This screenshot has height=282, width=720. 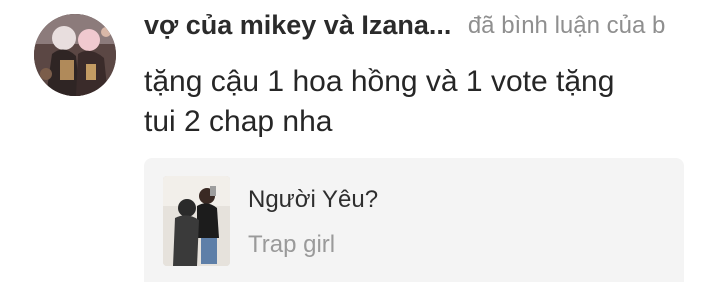 What do you see at coordinates (291, 245) in the screenshot?
I see `story-author: Trap girl` at bounding box center [291, 245].